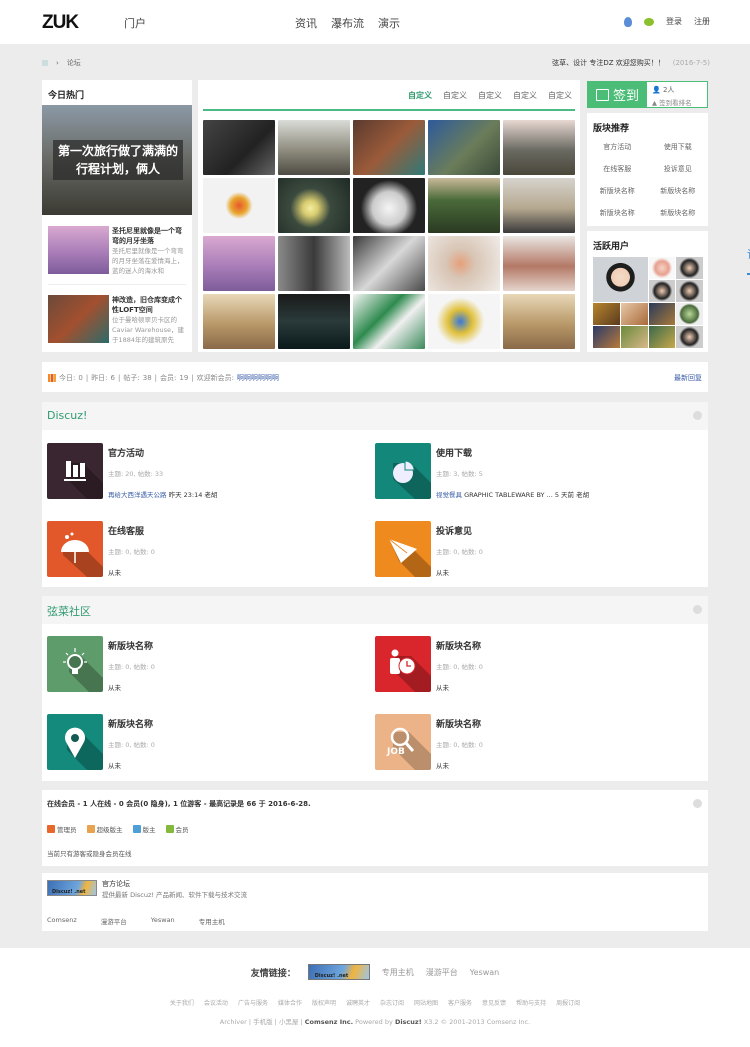 The height and width of the screenshot is (1047, 750). What do you see at coordinates (678, 169) in the screenshot?
I see `recommend-item: 投诉意见` at bounding box center [678, 169].